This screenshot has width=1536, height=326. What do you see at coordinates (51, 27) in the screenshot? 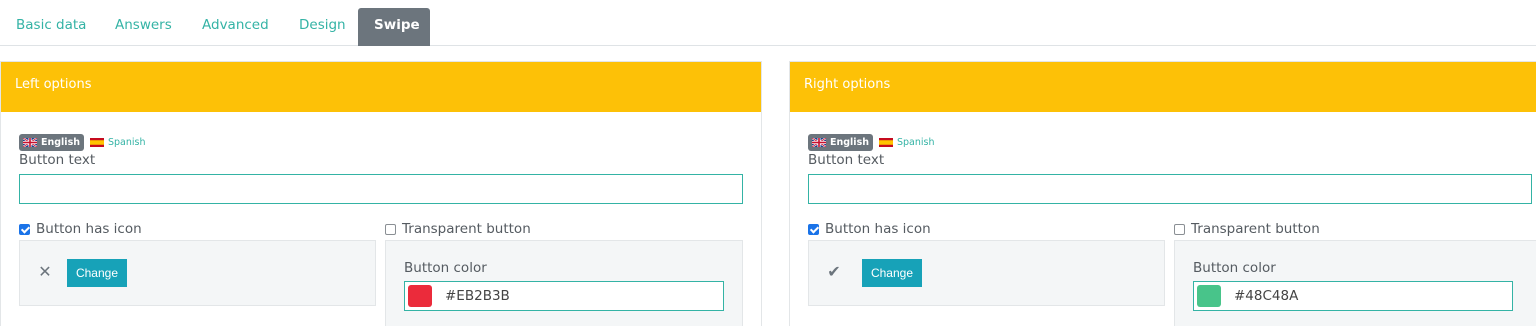
I see `tab-basic-data: Basic data` at bounding box center [51, 27].